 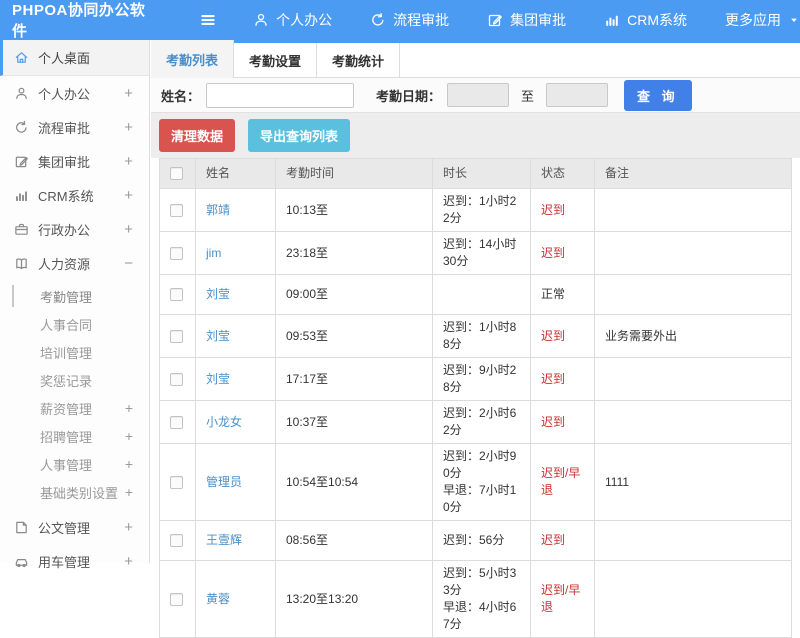 I want to click on employee-name-link: 郭靖, so click(x=218, y=210).